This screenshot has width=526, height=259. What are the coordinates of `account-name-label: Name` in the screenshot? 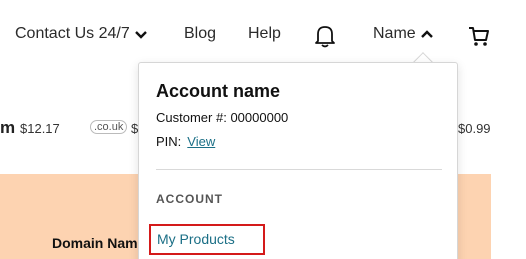 It's located at (394, 33).